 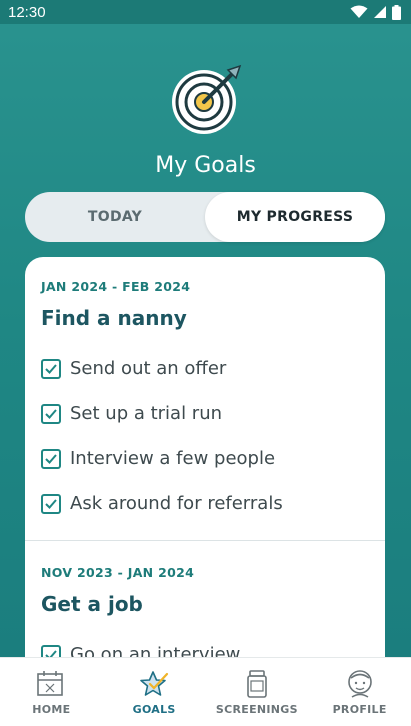 What do you see at coordinates (176, 503) in the screenshot?
I see `task-label: Ask around for referrals` at bounding box center [176, 503].